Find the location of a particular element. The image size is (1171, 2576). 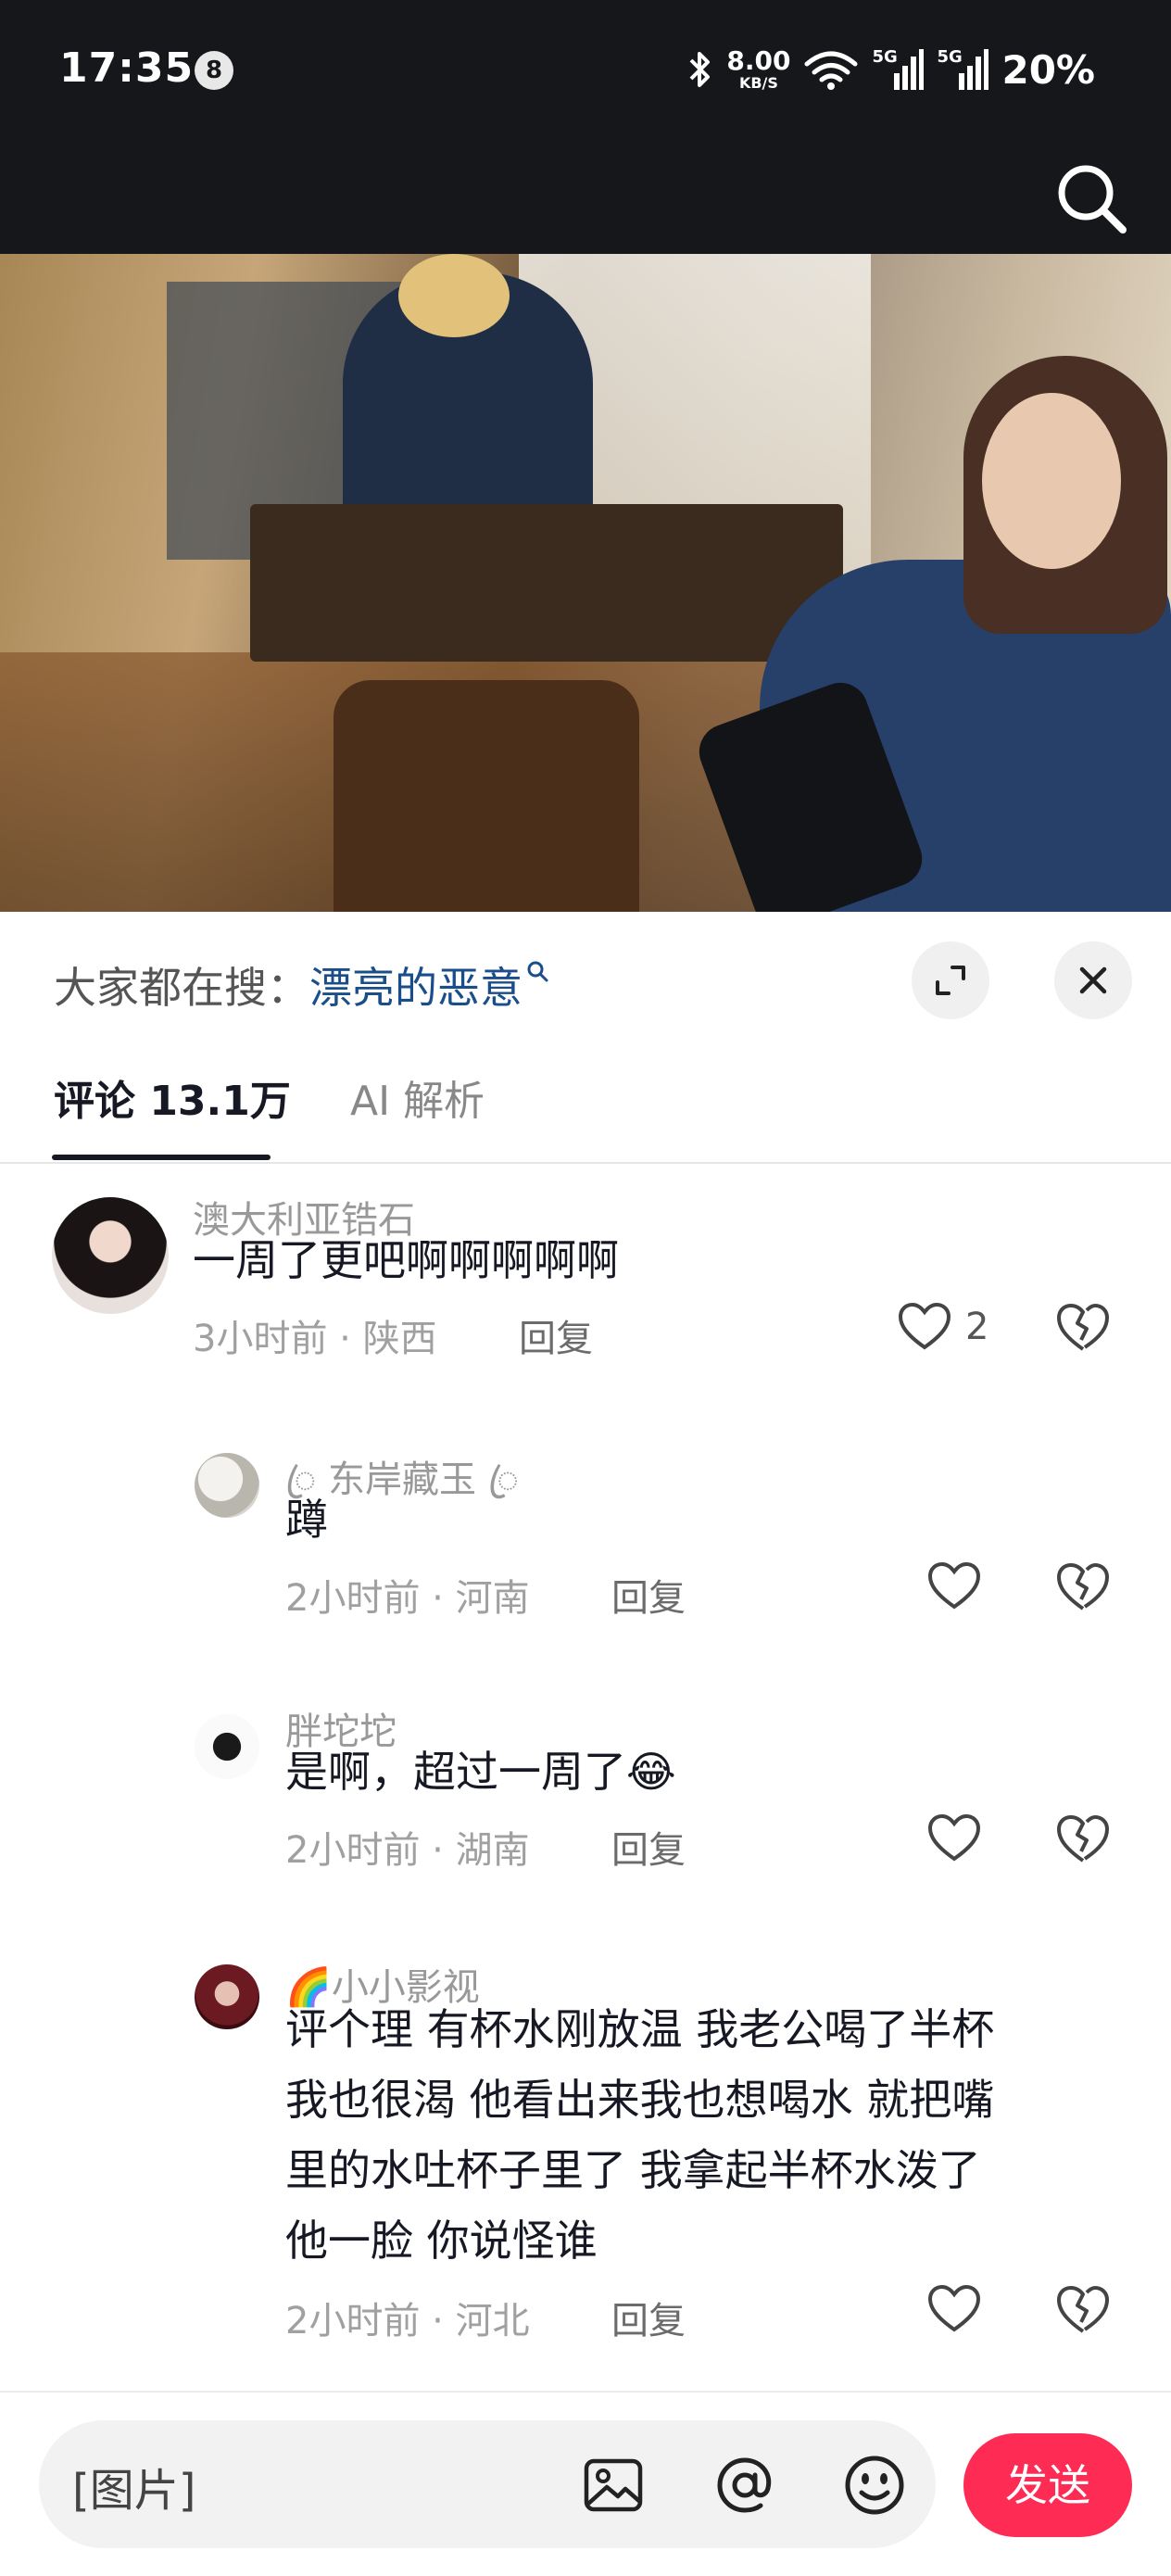

comment-text-line: 里的水吐杯子里了 我拿起半杯水泼了 is located at coordinates (633, 2170).